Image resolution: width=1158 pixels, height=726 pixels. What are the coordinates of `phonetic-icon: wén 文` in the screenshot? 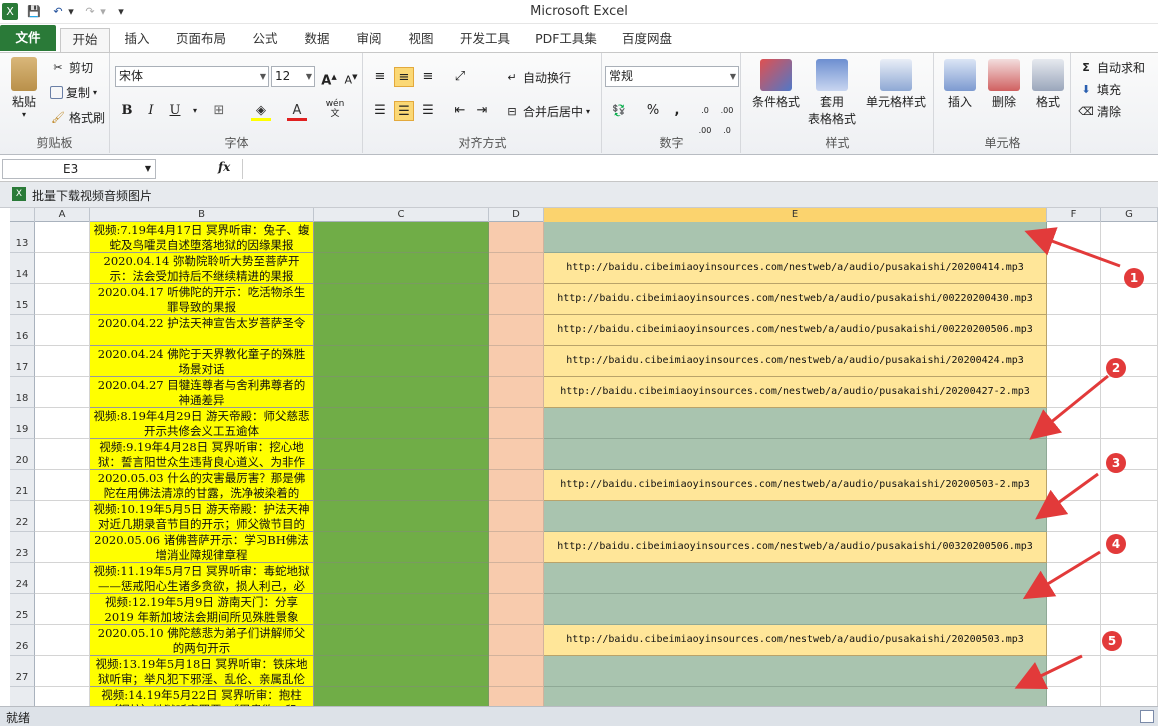 It's located at (335, 109).